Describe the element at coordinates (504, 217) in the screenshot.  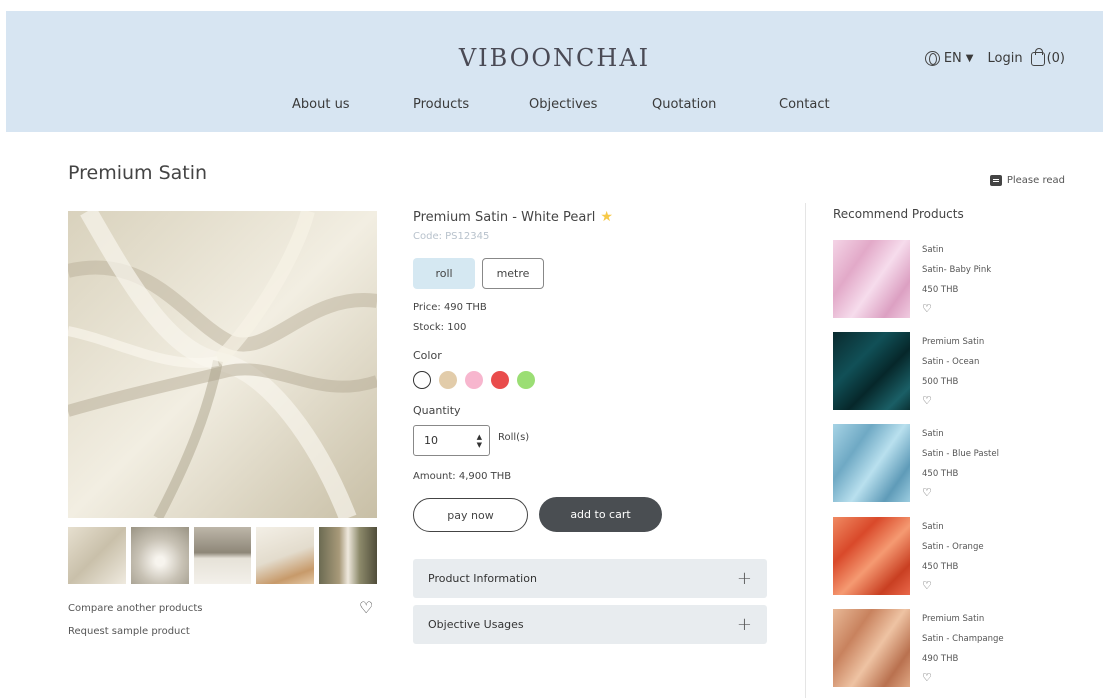
I see `product-name-text: Premium Satin - White Pearl` at that location.